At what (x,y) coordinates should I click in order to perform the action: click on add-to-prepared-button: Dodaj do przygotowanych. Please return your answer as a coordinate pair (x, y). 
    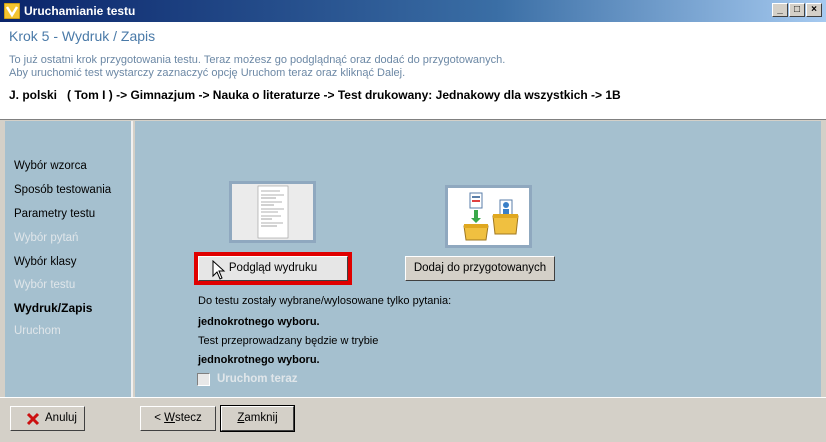
    Looking at the image, I should click on (480, 268).